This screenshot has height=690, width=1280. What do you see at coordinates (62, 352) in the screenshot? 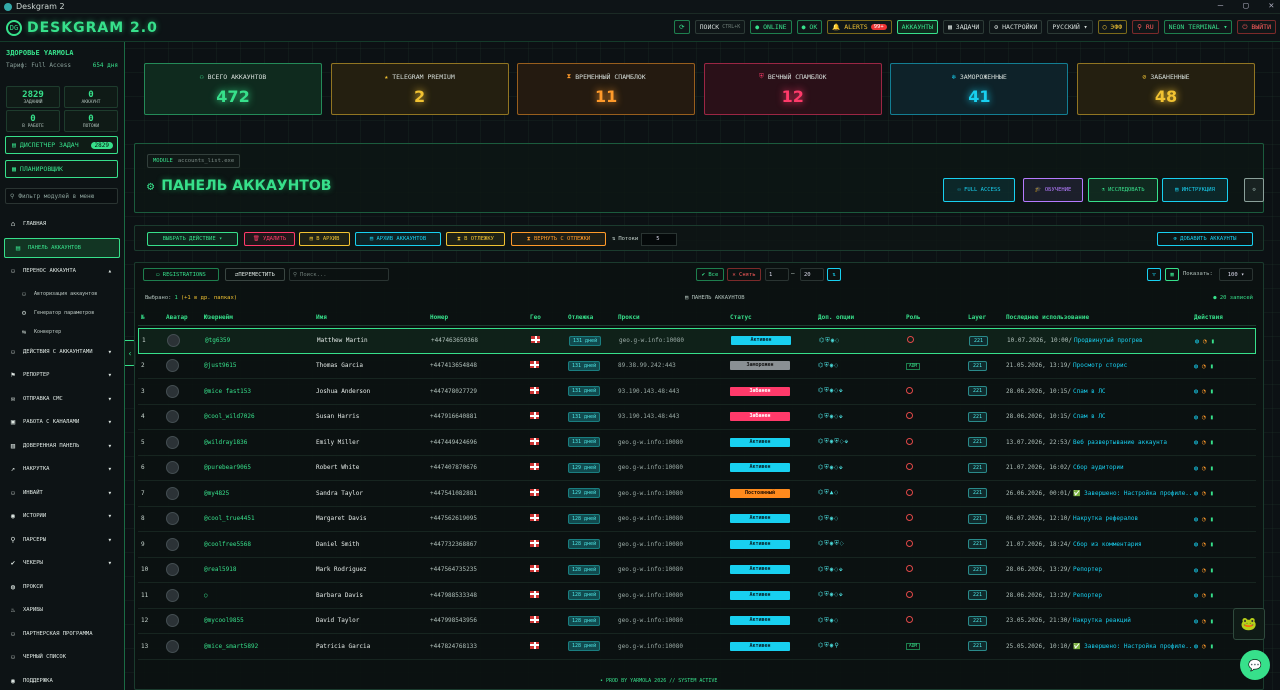
I see `sidebar-item: ⚇ ДЕЙСТВИЯ С АККАУНТАМИ ▾` at bounding box center [62, 352].